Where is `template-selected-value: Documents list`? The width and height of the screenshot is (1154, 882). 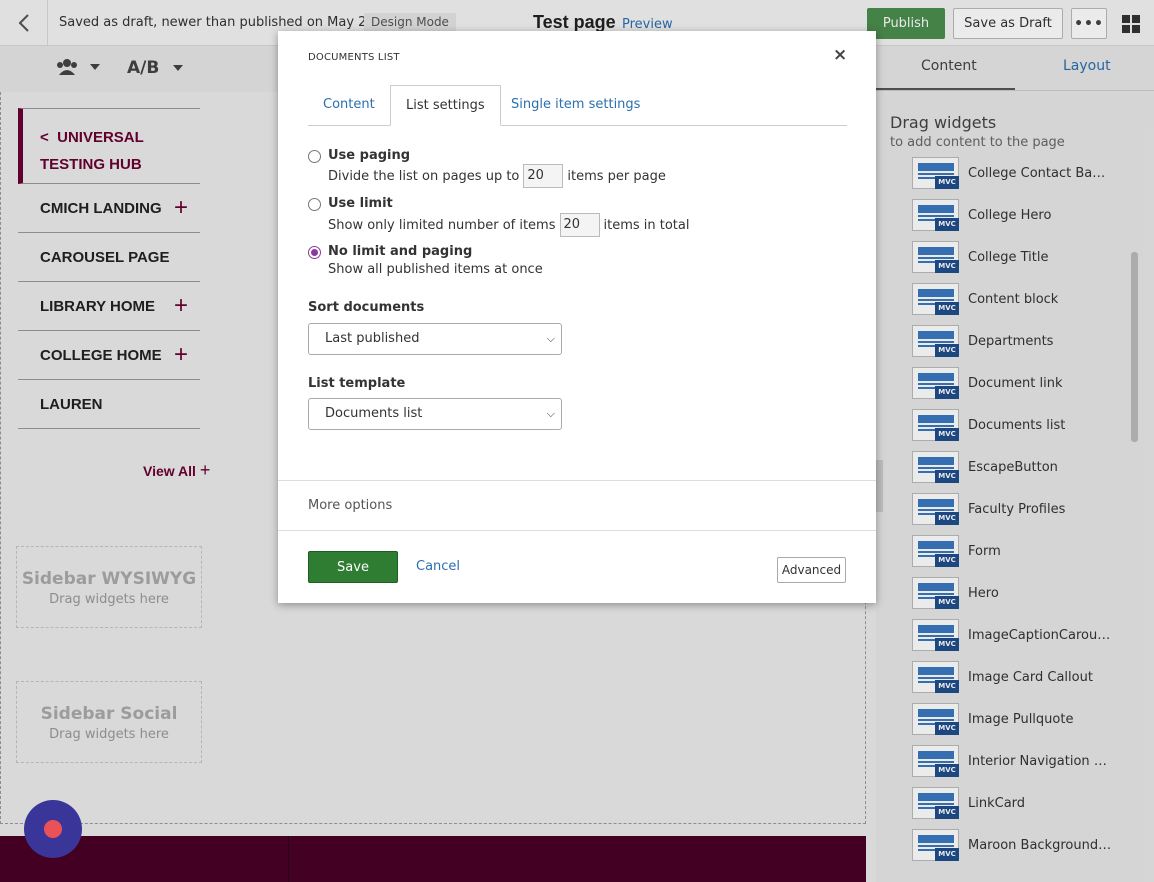 template-selected-value: Documents list is located at coordinates (374, 413).